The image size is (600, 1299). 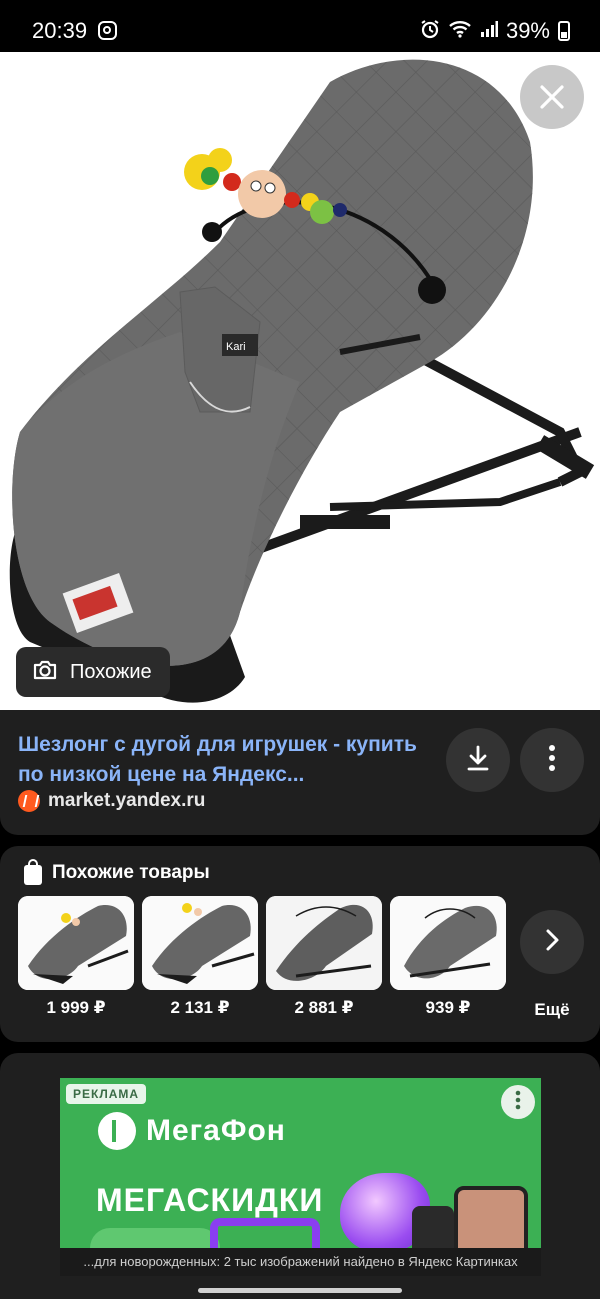 I want to click on status-right: 39%, so click(x=495, y=31).